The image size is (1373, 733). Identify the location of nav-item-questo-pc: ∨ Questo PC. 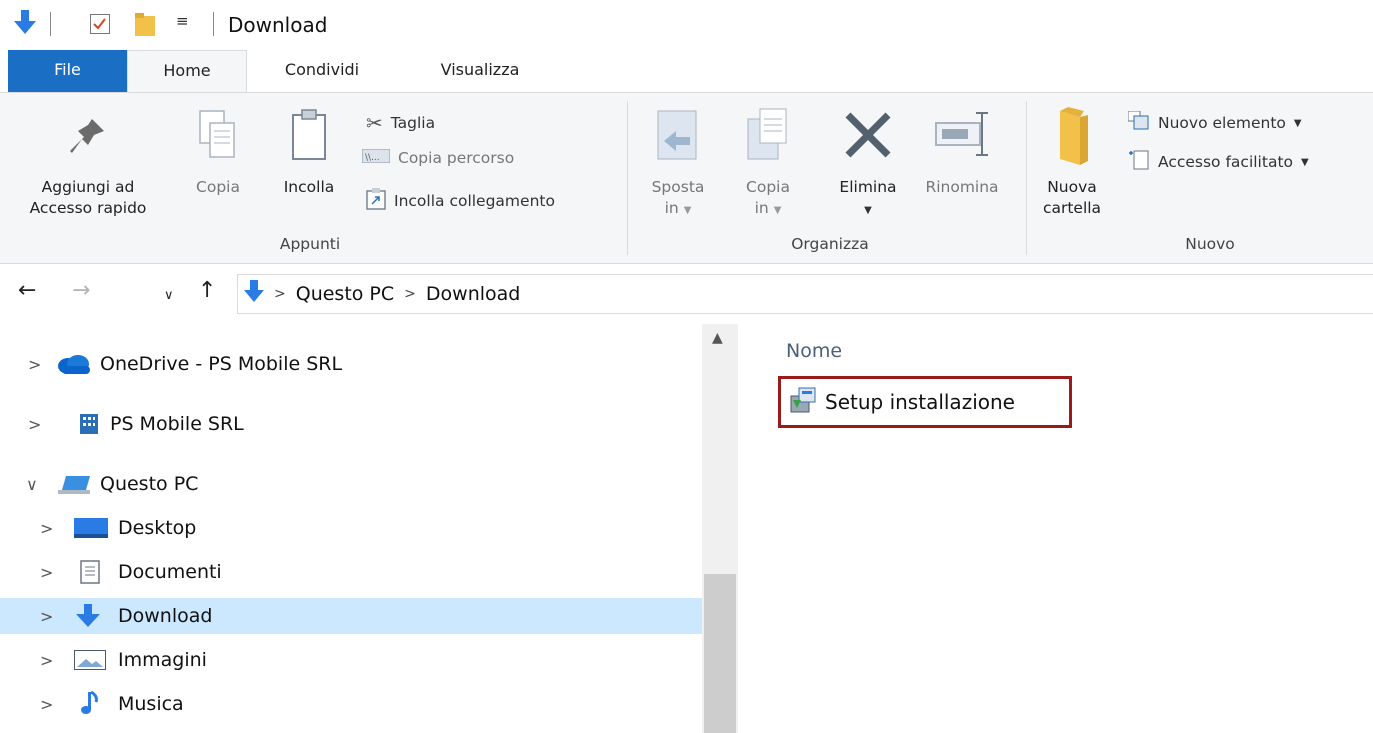
(351, 484).